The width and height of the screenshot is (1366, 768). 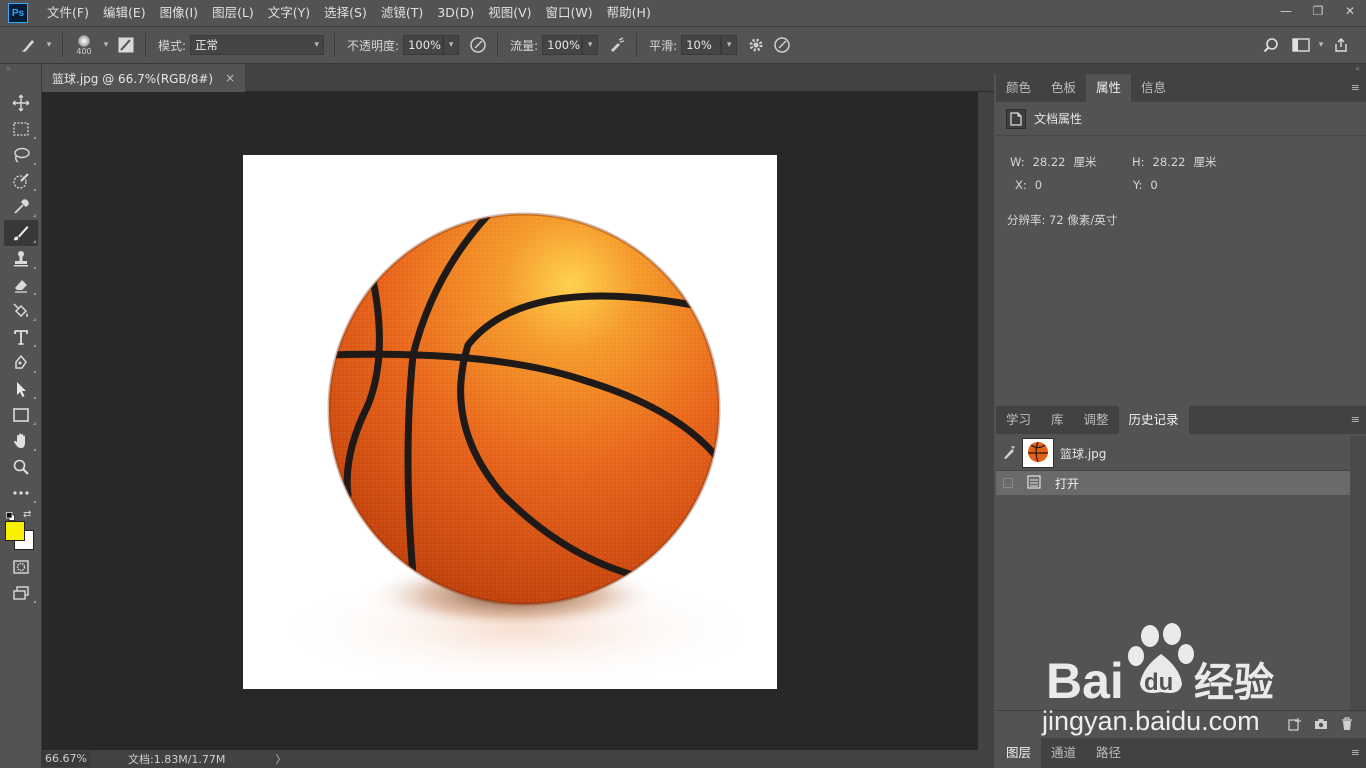 I want to click on tab-paths: 路径, so click(x=1108, y=753).